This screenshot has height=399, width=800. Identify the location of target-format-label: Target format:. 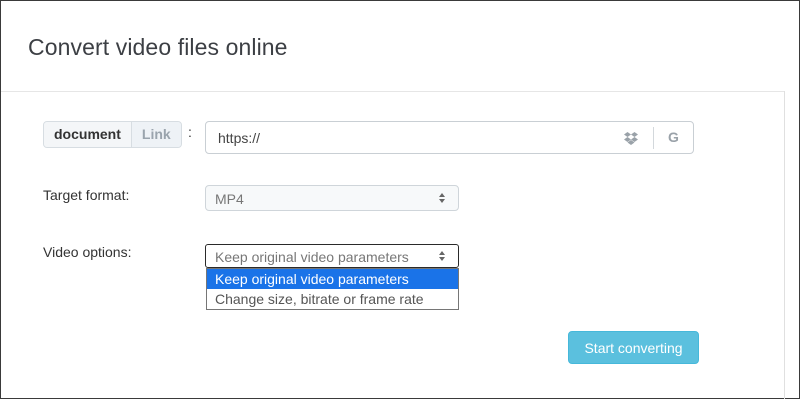
(86, 195).